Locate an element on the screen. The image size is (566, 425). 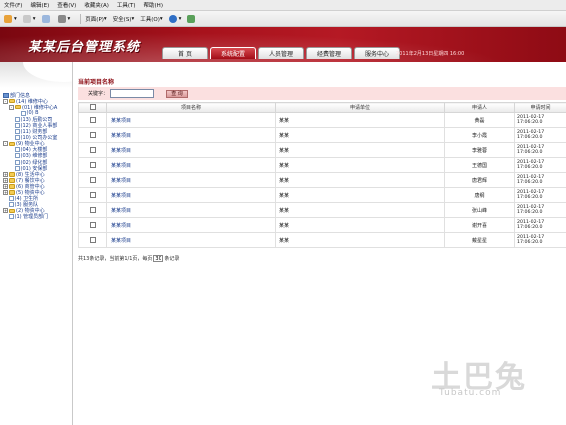
help-button: ▾ is located at coordinates (174, 18).